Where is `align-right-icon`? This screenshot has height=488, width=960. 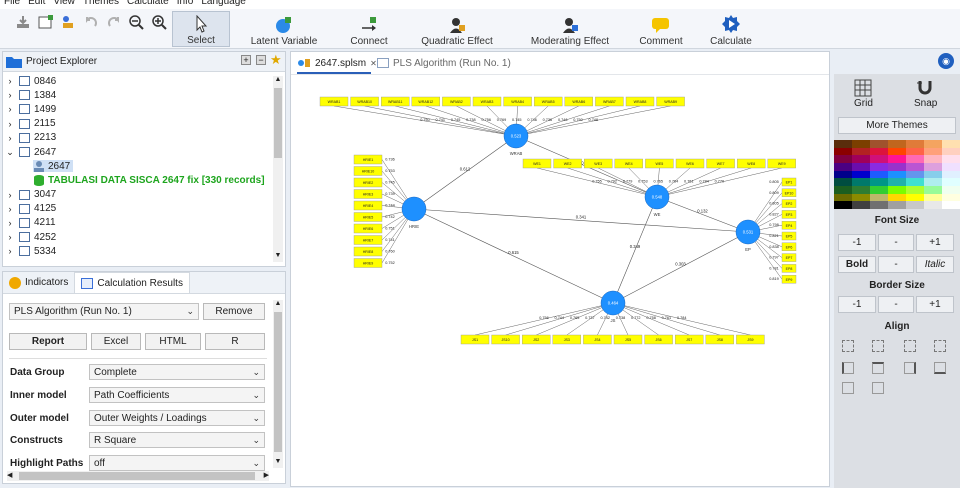 align-right-icon is located at coordinates (940, 346).